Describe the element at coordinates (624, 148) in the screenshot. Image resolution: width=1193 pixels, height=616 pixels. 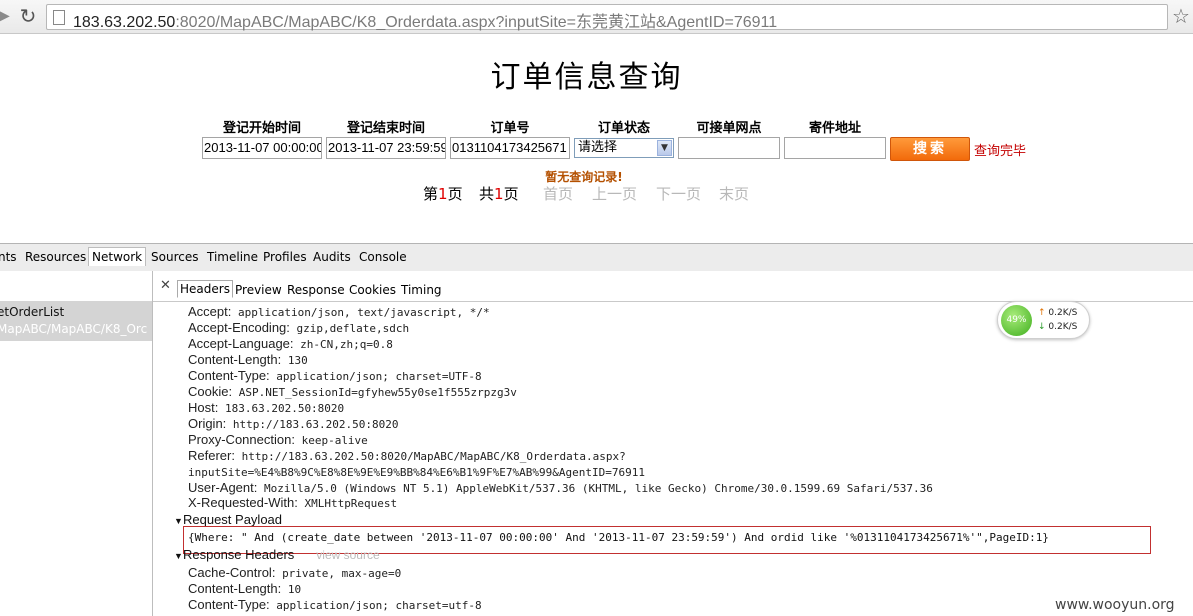
I see `order-status-select: 请选择 ▼` at that location.